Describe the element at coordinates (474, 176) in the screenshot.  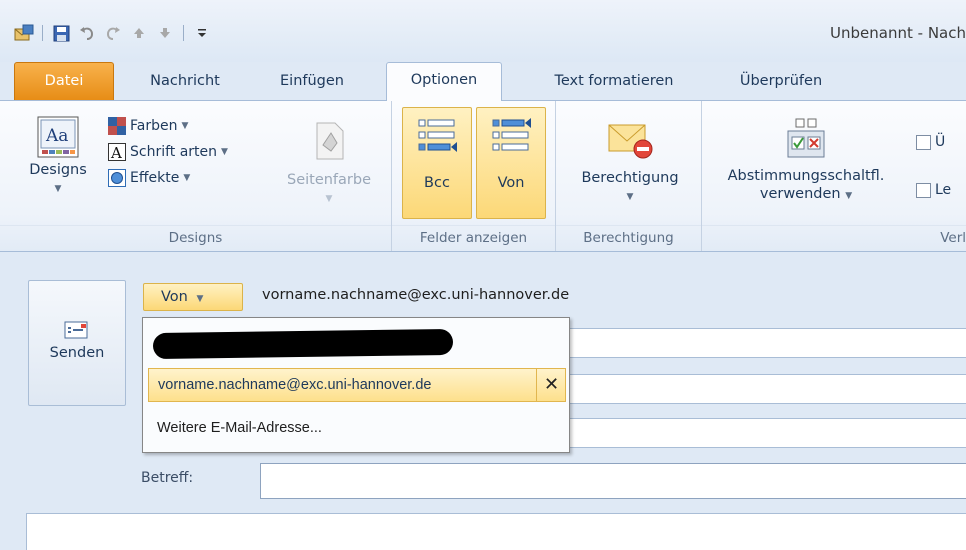
I see `felder-anzeigen-group: Bcc Von Felder anzeigen` at that location.